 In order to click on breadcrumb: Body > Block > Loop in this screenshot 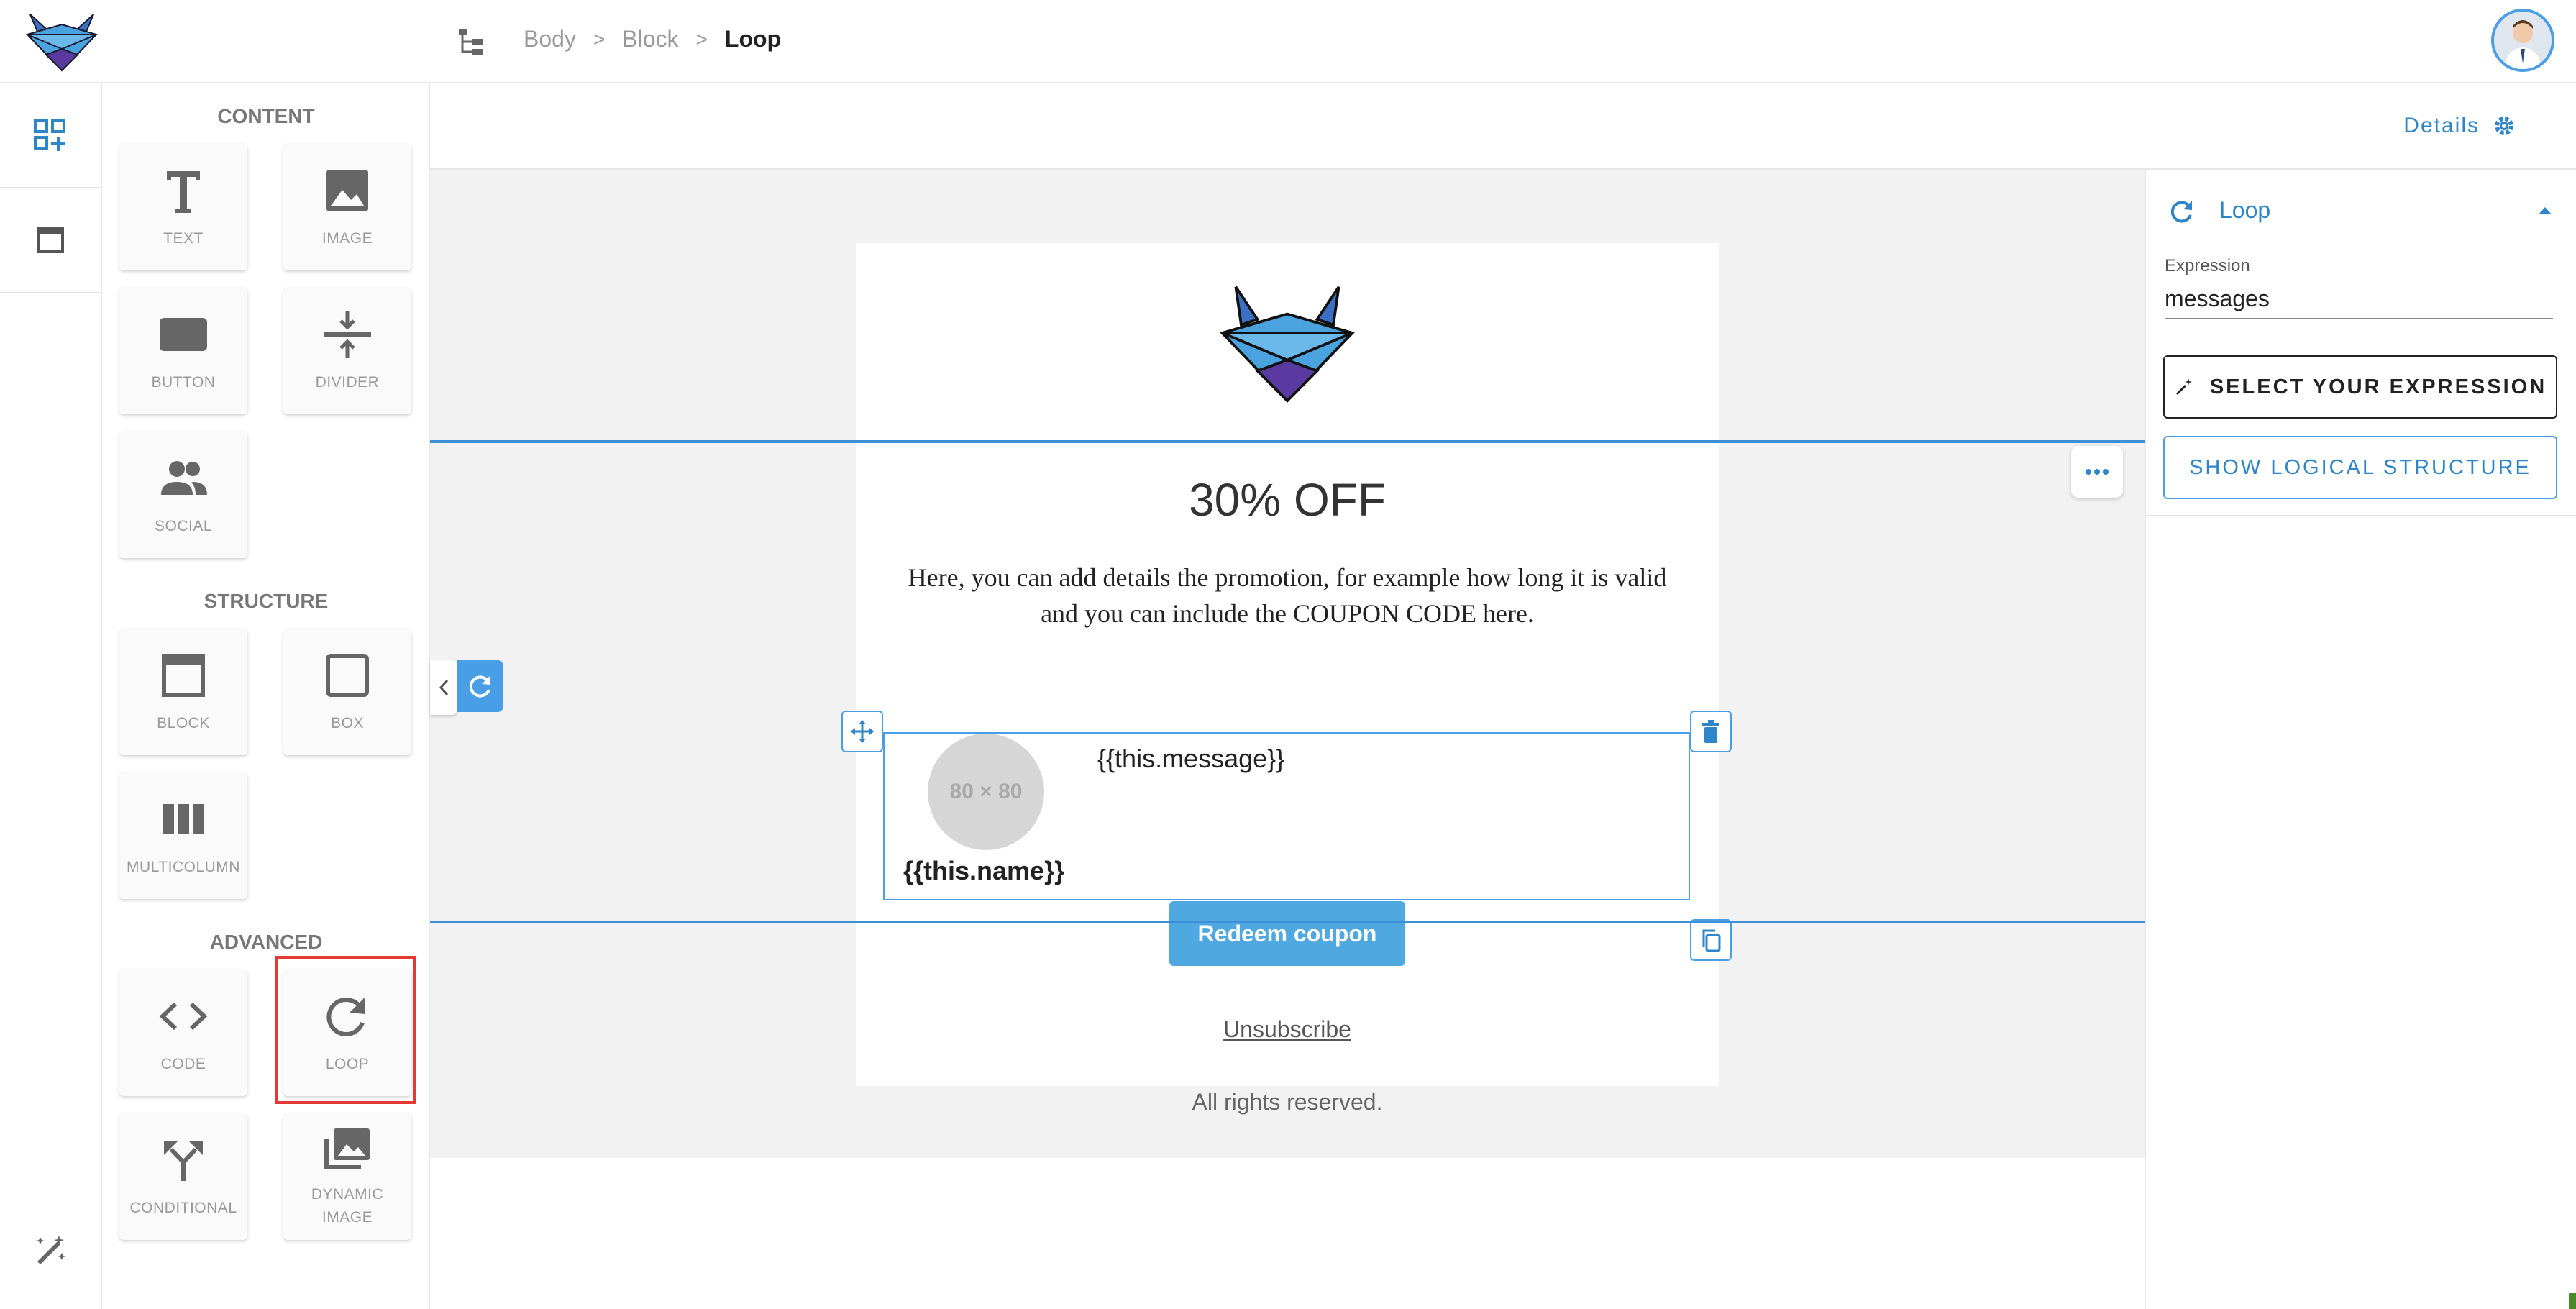, I will do `click(652, 39)`.